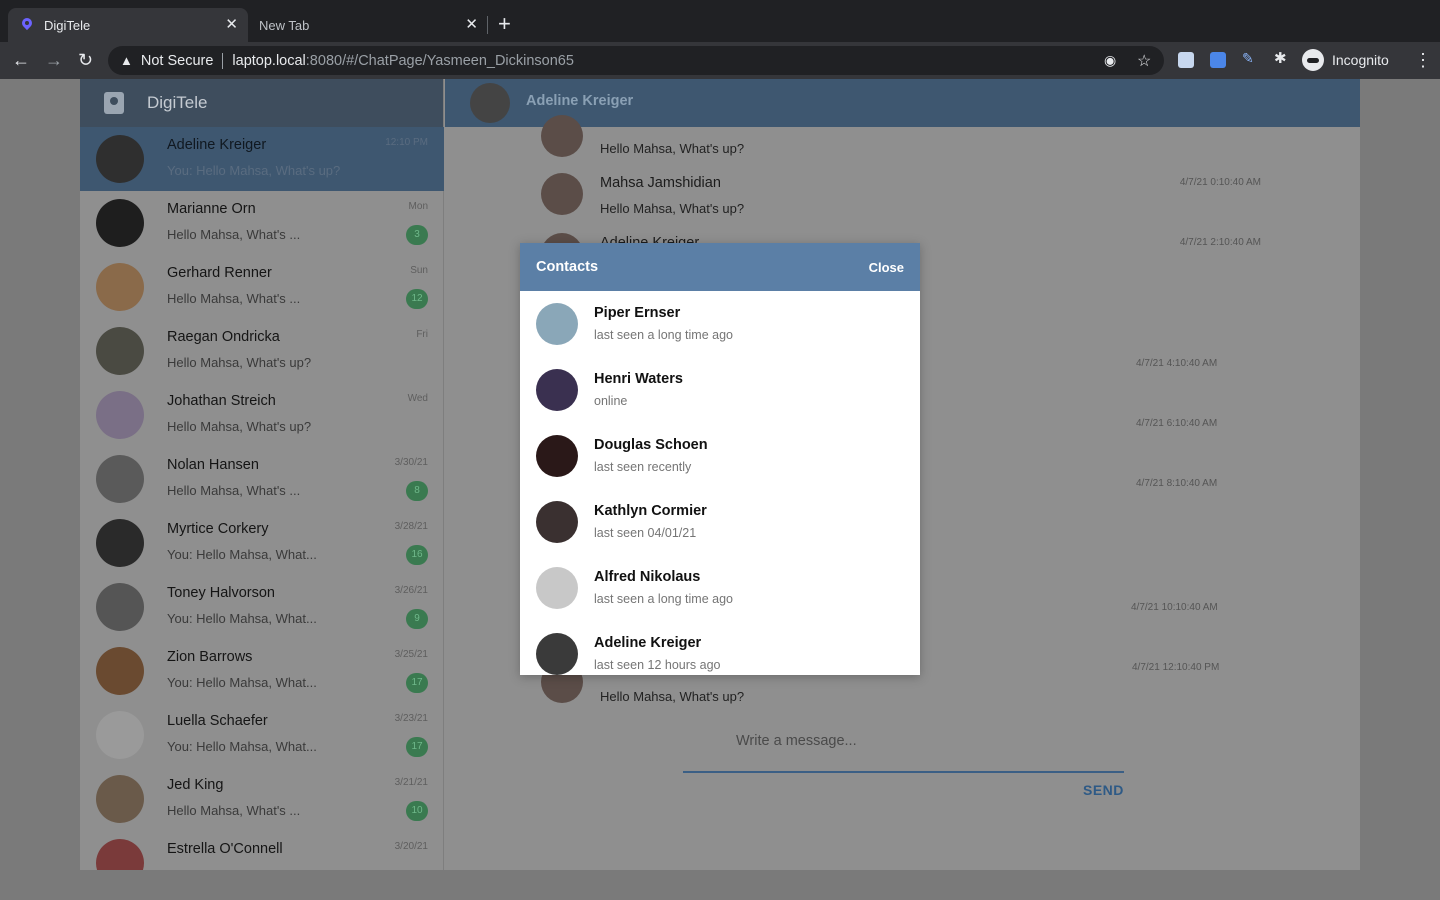  I want to click on contact-status: last seen 04/01/21, so click(645, 533).